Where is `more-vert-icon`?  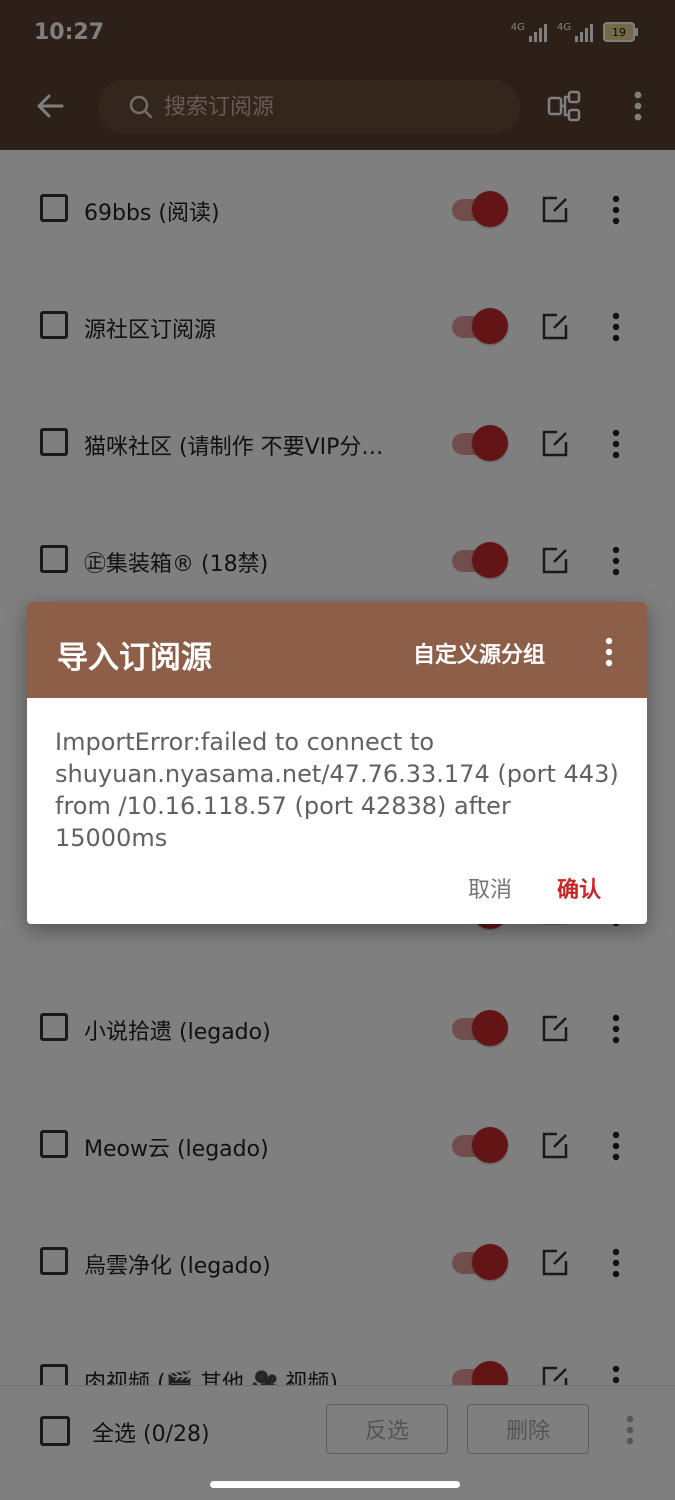 more-vert-icon is located at coordinates (609, 652).